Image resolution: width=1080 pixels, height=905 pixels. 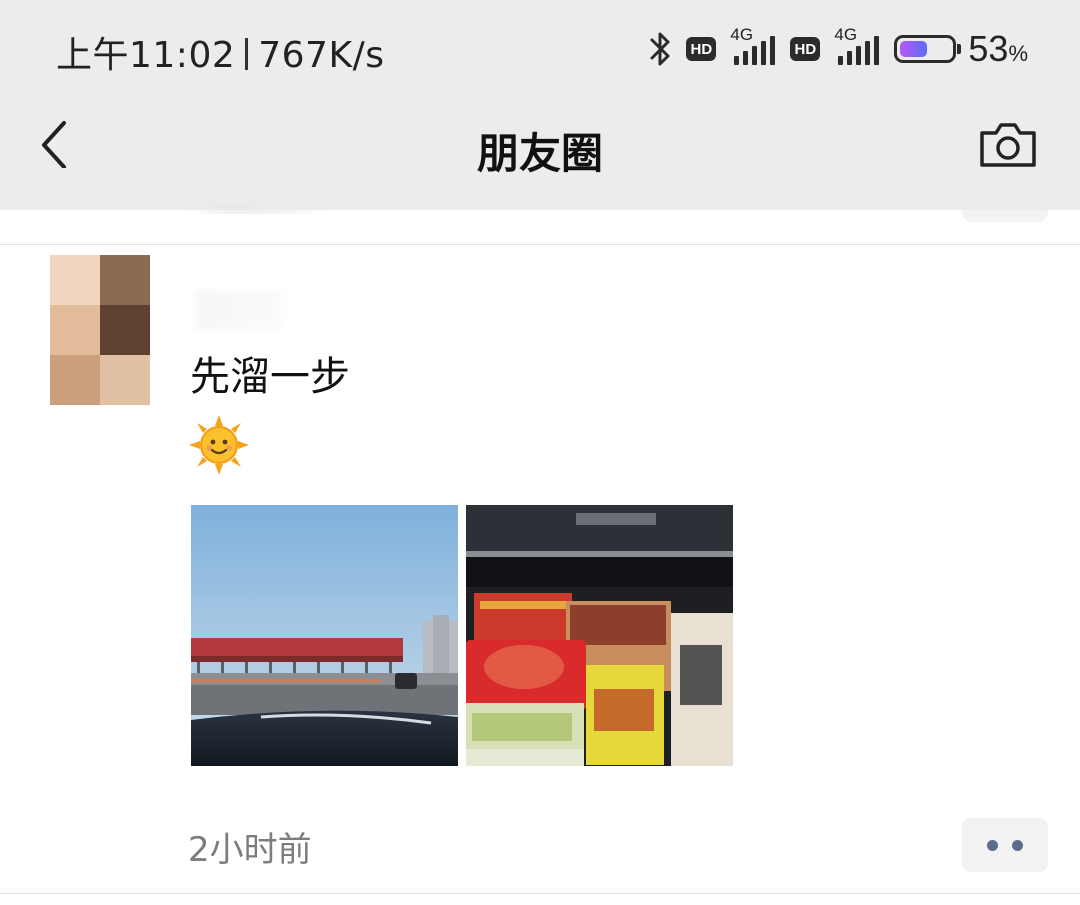 What do you see at coordinates (256, 209) in the screenshot?
I see `previous-post-text-fragment` at bounding box center [256, 209].